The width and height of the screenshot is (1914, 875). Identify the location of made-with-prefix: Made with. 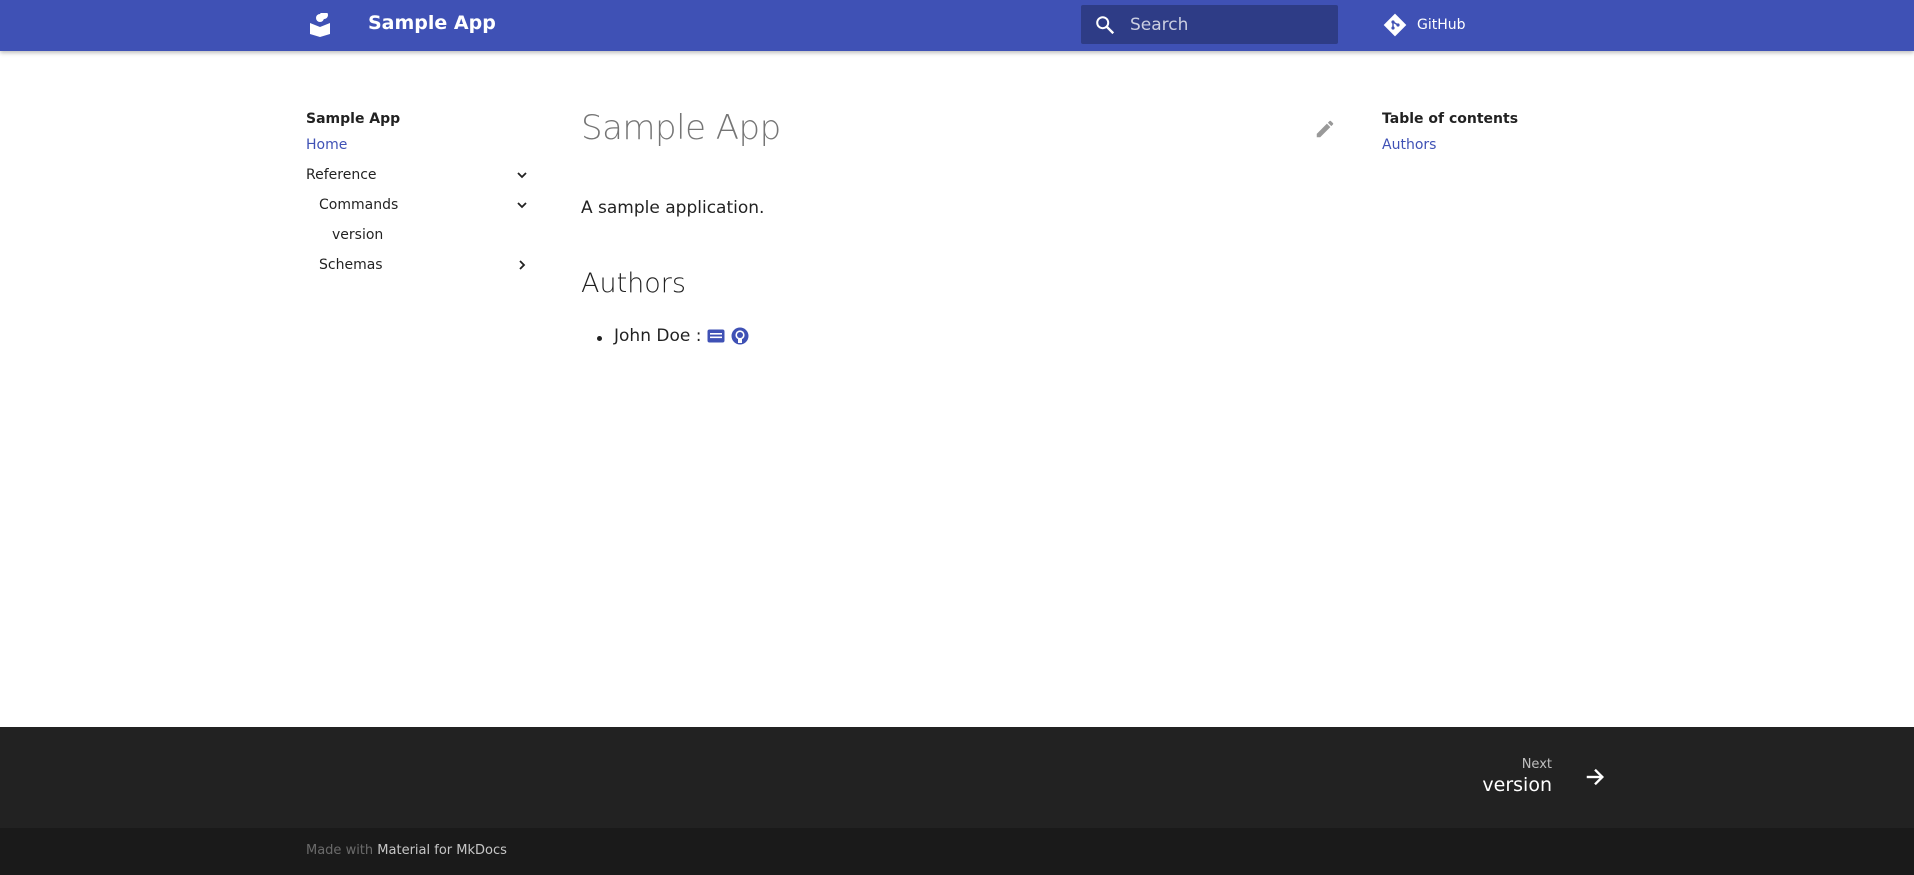
(340, 850).